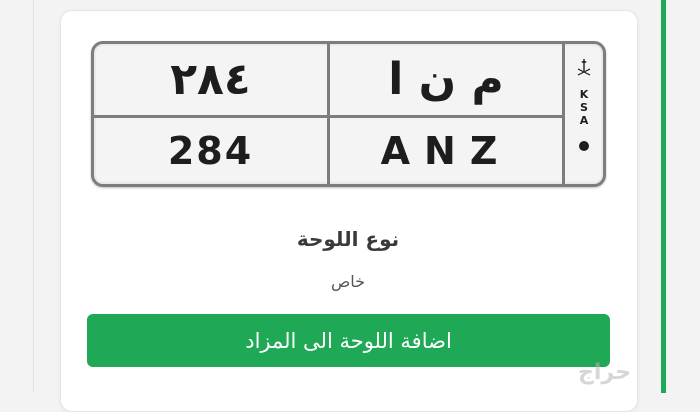 This screenshot has height=412, width=700. What do you see at coordinates (348, 281) in the screenshot?
I see `plate-type-value: خاص` at bounding box center [348, 281].